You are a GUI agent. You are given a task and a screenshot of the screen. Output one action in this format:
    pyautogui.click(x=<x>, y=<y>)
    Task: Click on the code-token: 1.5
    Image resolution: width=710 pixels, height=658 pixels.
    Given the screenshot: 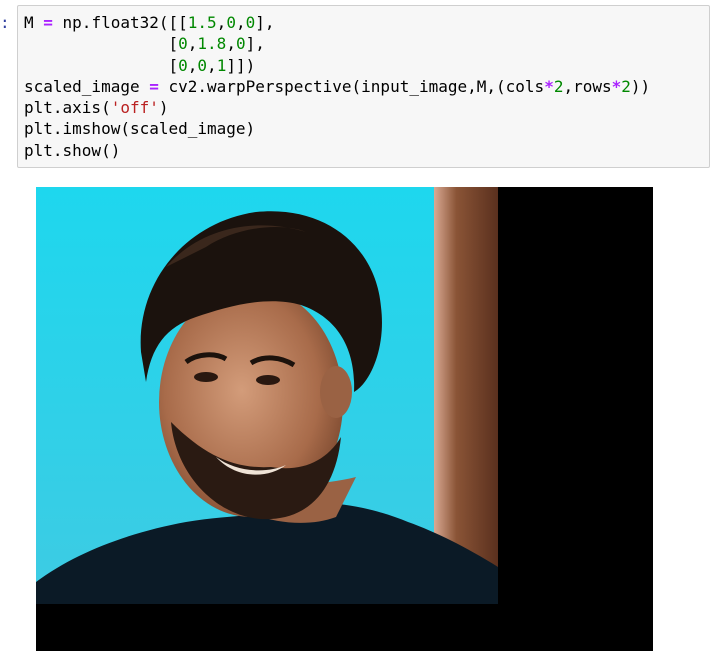 What is the action you would take?
    pyautogui.click(x=202, y=22)
    